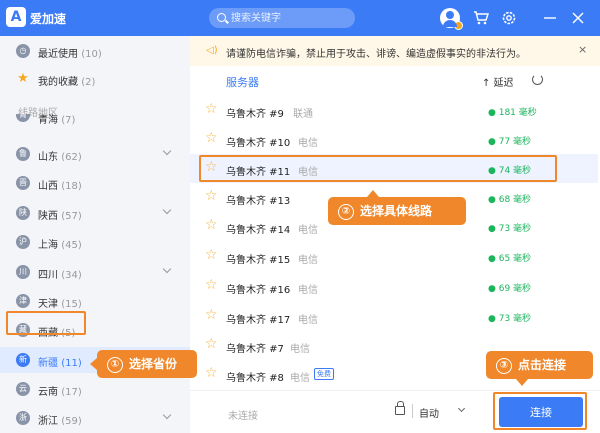 This screenshot has width=600, height=433. I want to click on server-ping: ● 181 毫秒, so click(512, 113).